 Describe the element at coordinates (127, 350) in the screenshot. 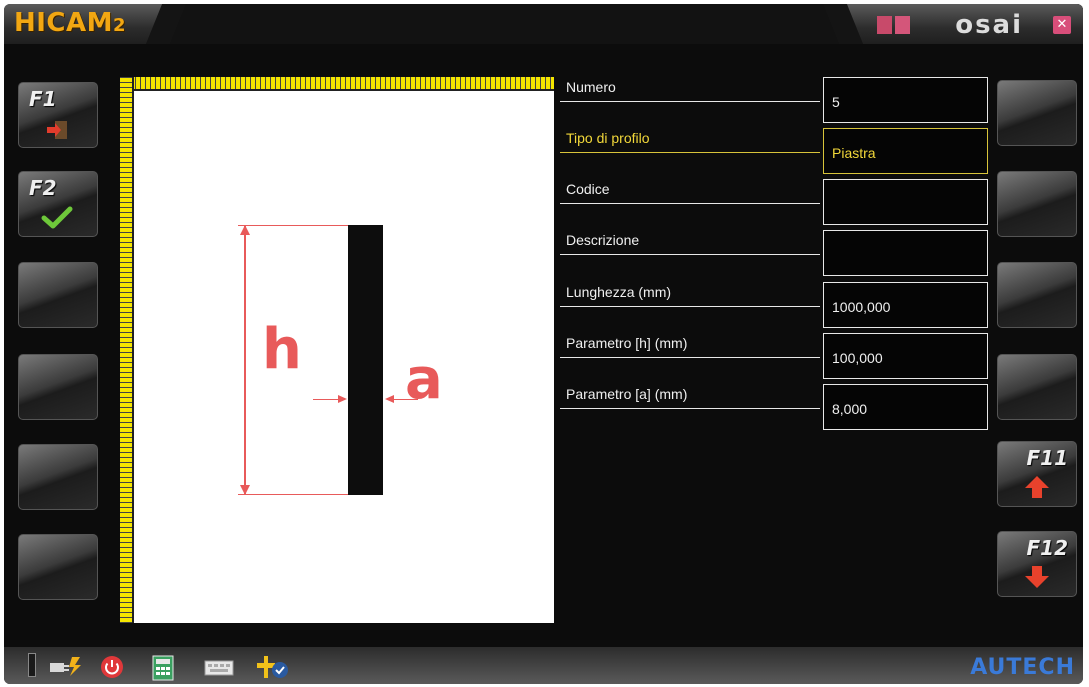

I see `ruler-left` at that location.